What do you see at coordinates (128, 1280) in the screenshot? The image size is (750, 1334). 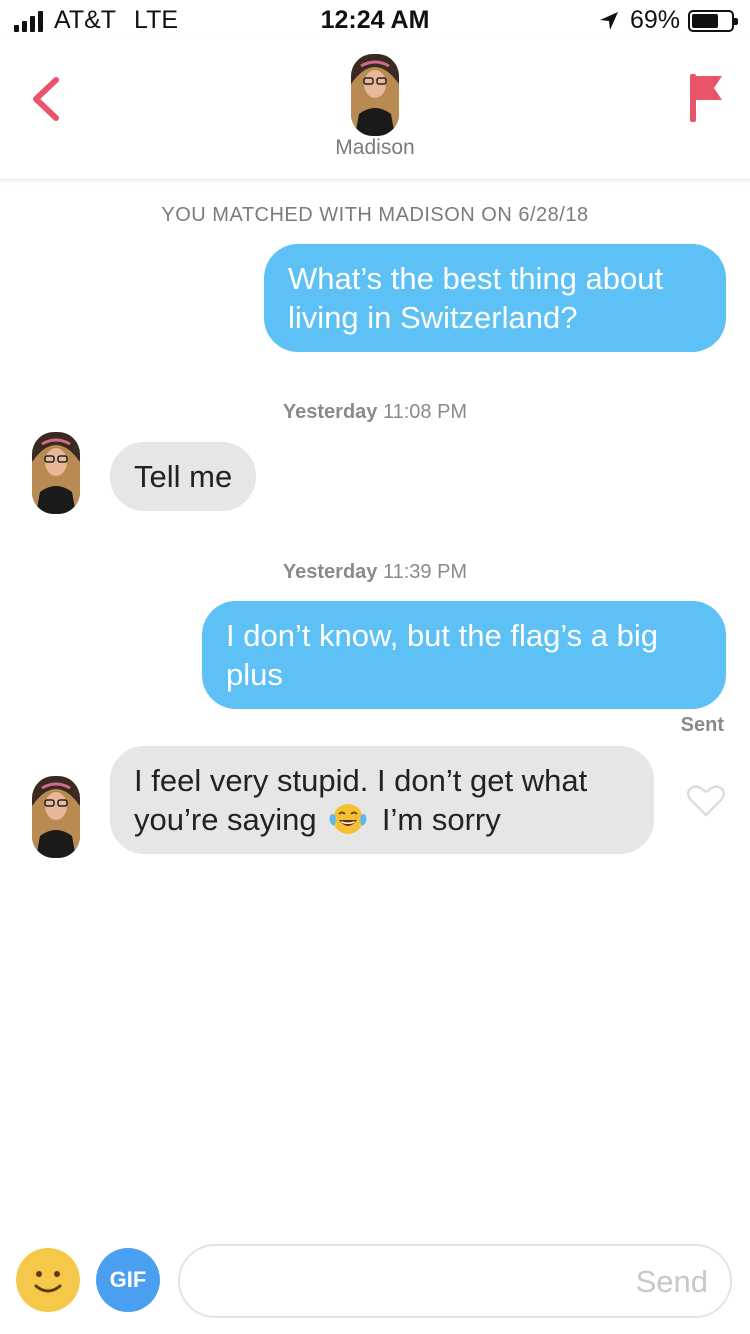 I see `gif-button: GIF` at bounding box center [128, 1280].